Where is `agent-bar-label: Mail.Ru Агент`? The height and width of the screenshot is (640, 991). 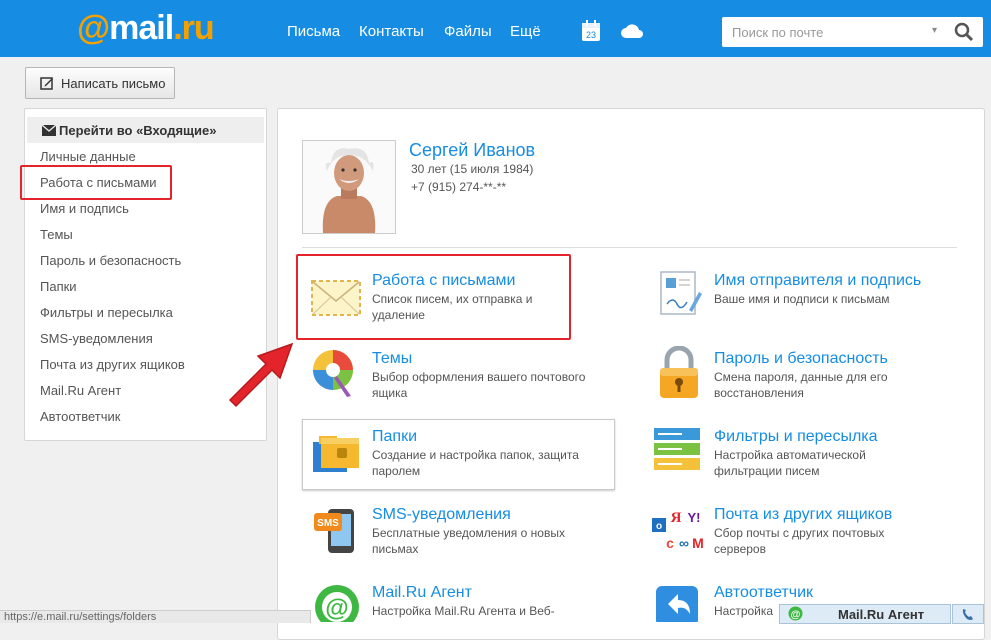 agent-bar-label: Mail.Ru Агент is located at coordinates (881, 614).